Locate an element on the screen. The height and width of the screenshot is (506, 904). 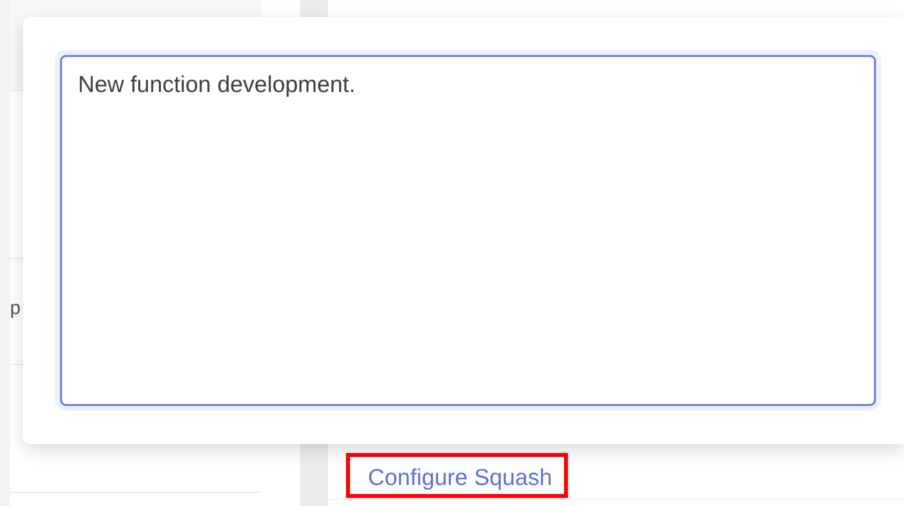
configure-squash-link: Configure Squash is located at coordinates (457, 475).